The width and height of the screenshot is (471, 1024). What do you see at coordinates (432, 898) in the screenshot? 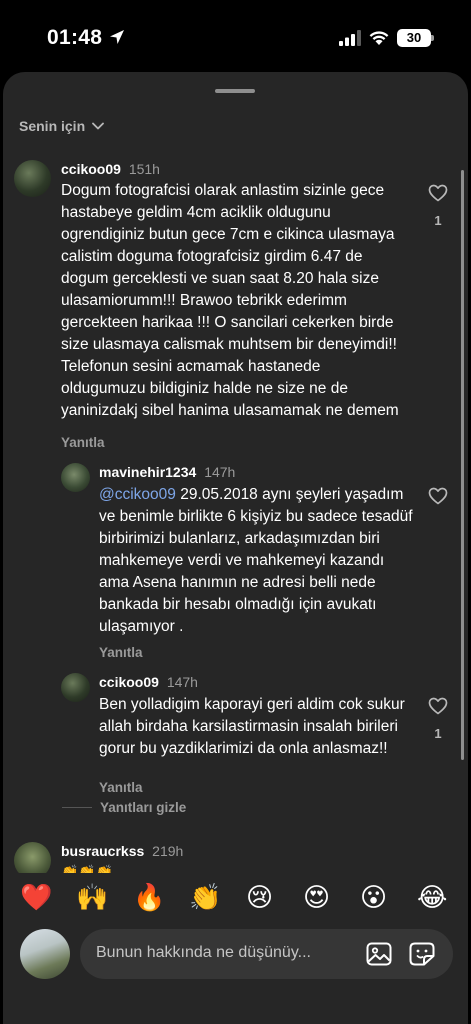
I see `emoji-laughing: 😂` at bounding box center [432, 898].